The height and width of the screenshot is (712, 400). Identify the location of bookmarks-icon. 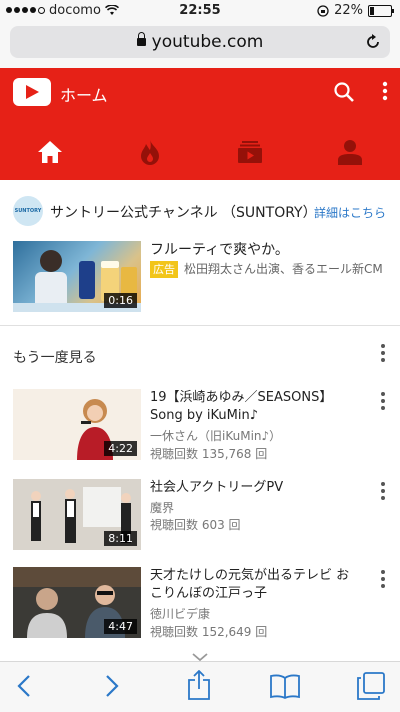
(285, 686).